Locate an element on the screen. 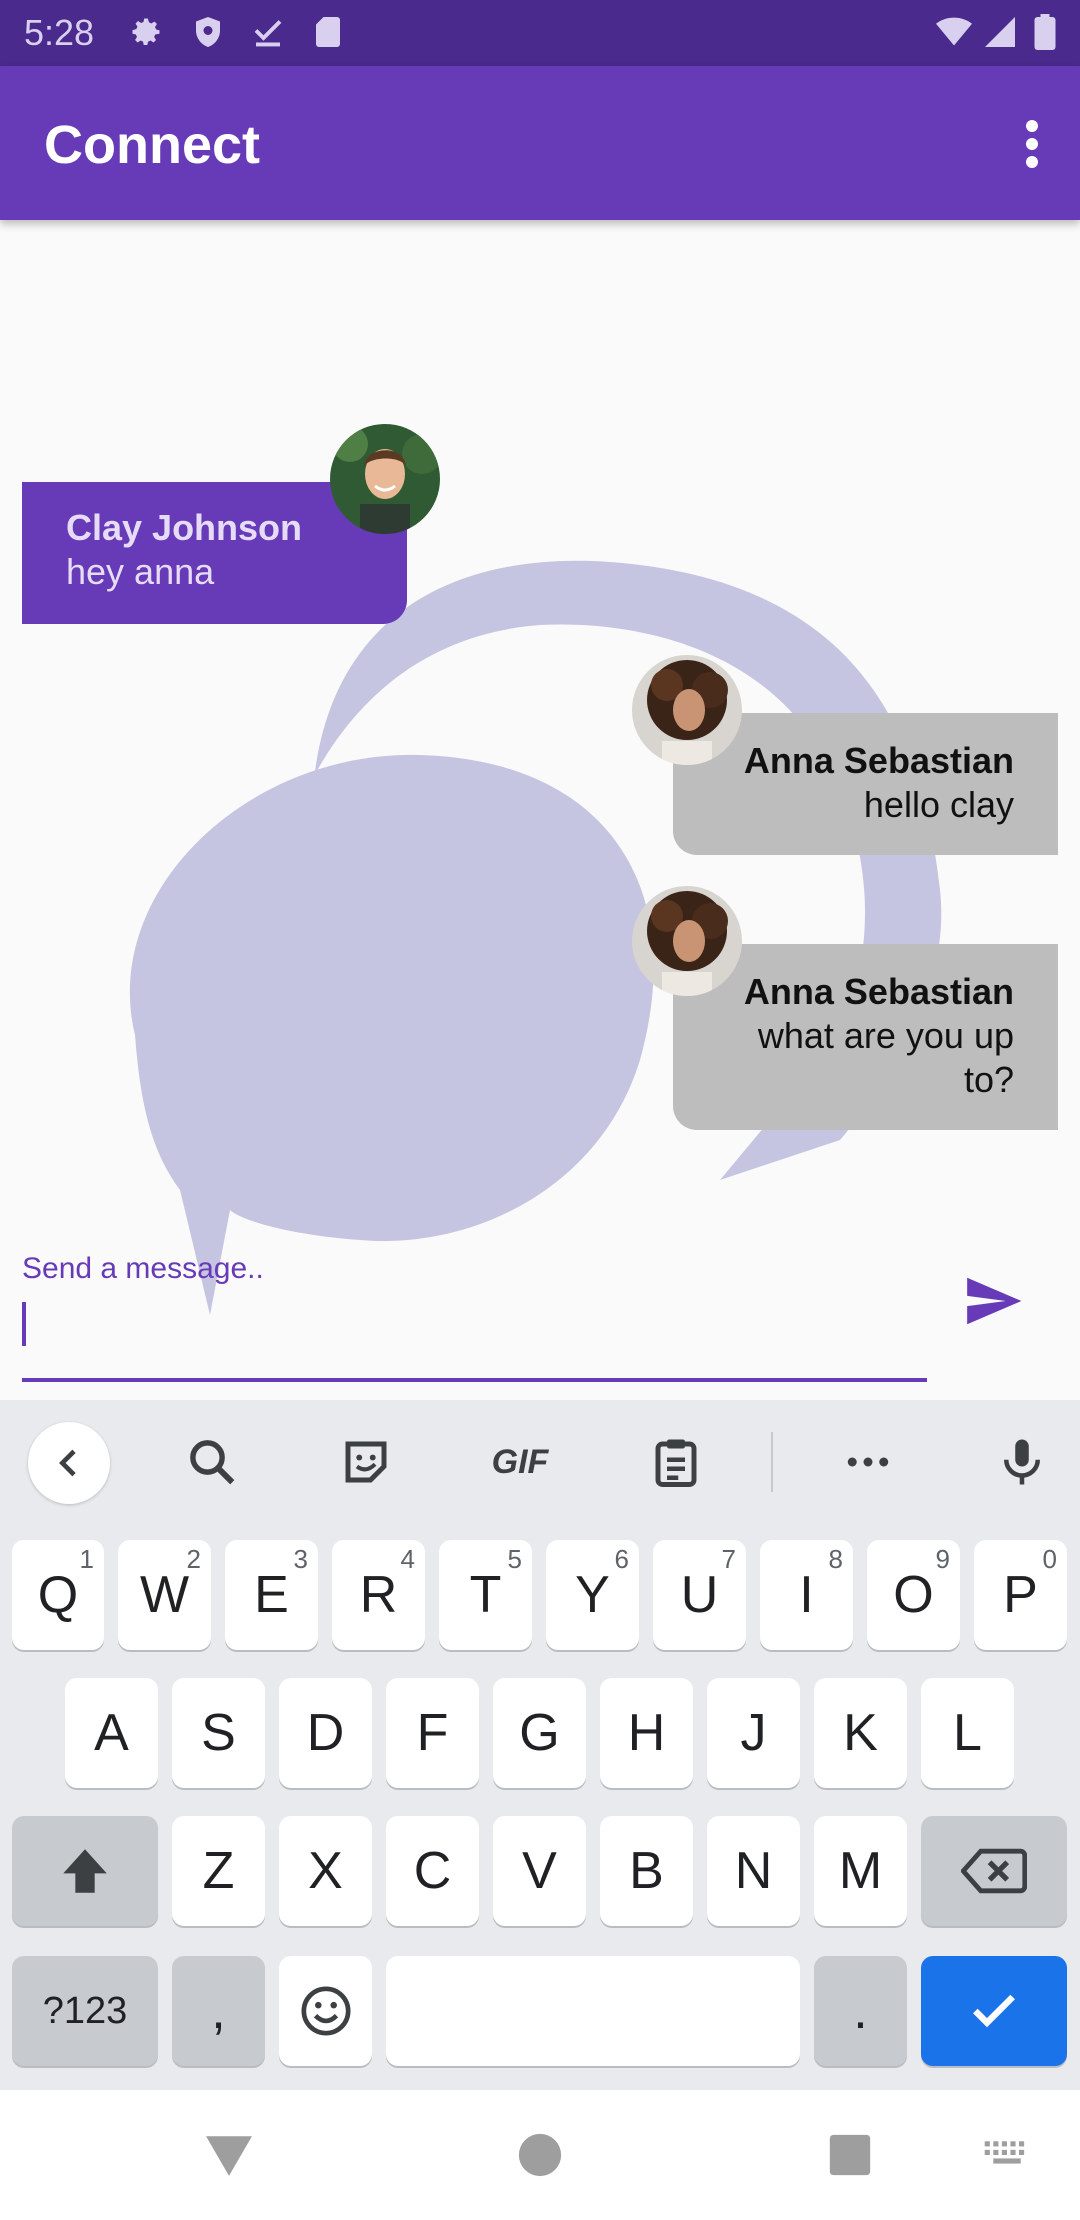  key-q: Q1 is located at coordinates (58, 1595).